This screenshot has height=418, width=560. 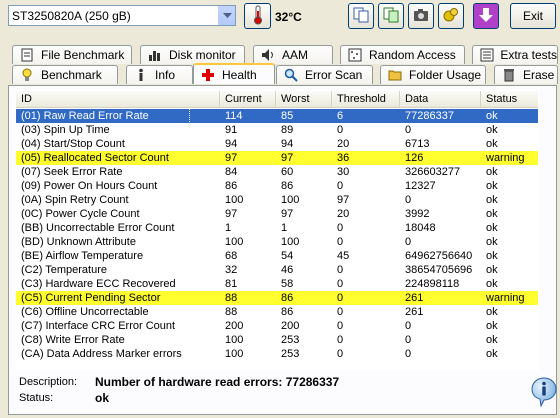 I want to click on copy-text-button, so click(x=361, y=16).